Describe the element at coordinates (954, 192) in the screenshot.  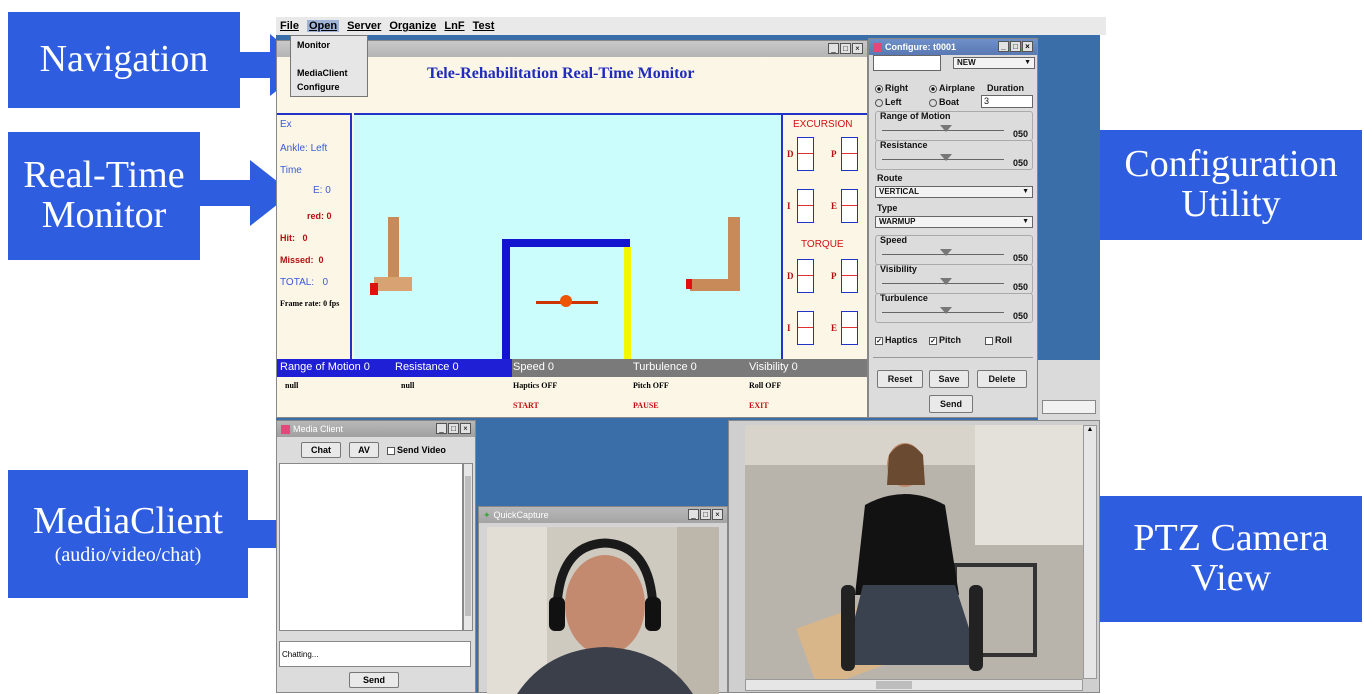
I see `route-select: VERTICAL` at that location.